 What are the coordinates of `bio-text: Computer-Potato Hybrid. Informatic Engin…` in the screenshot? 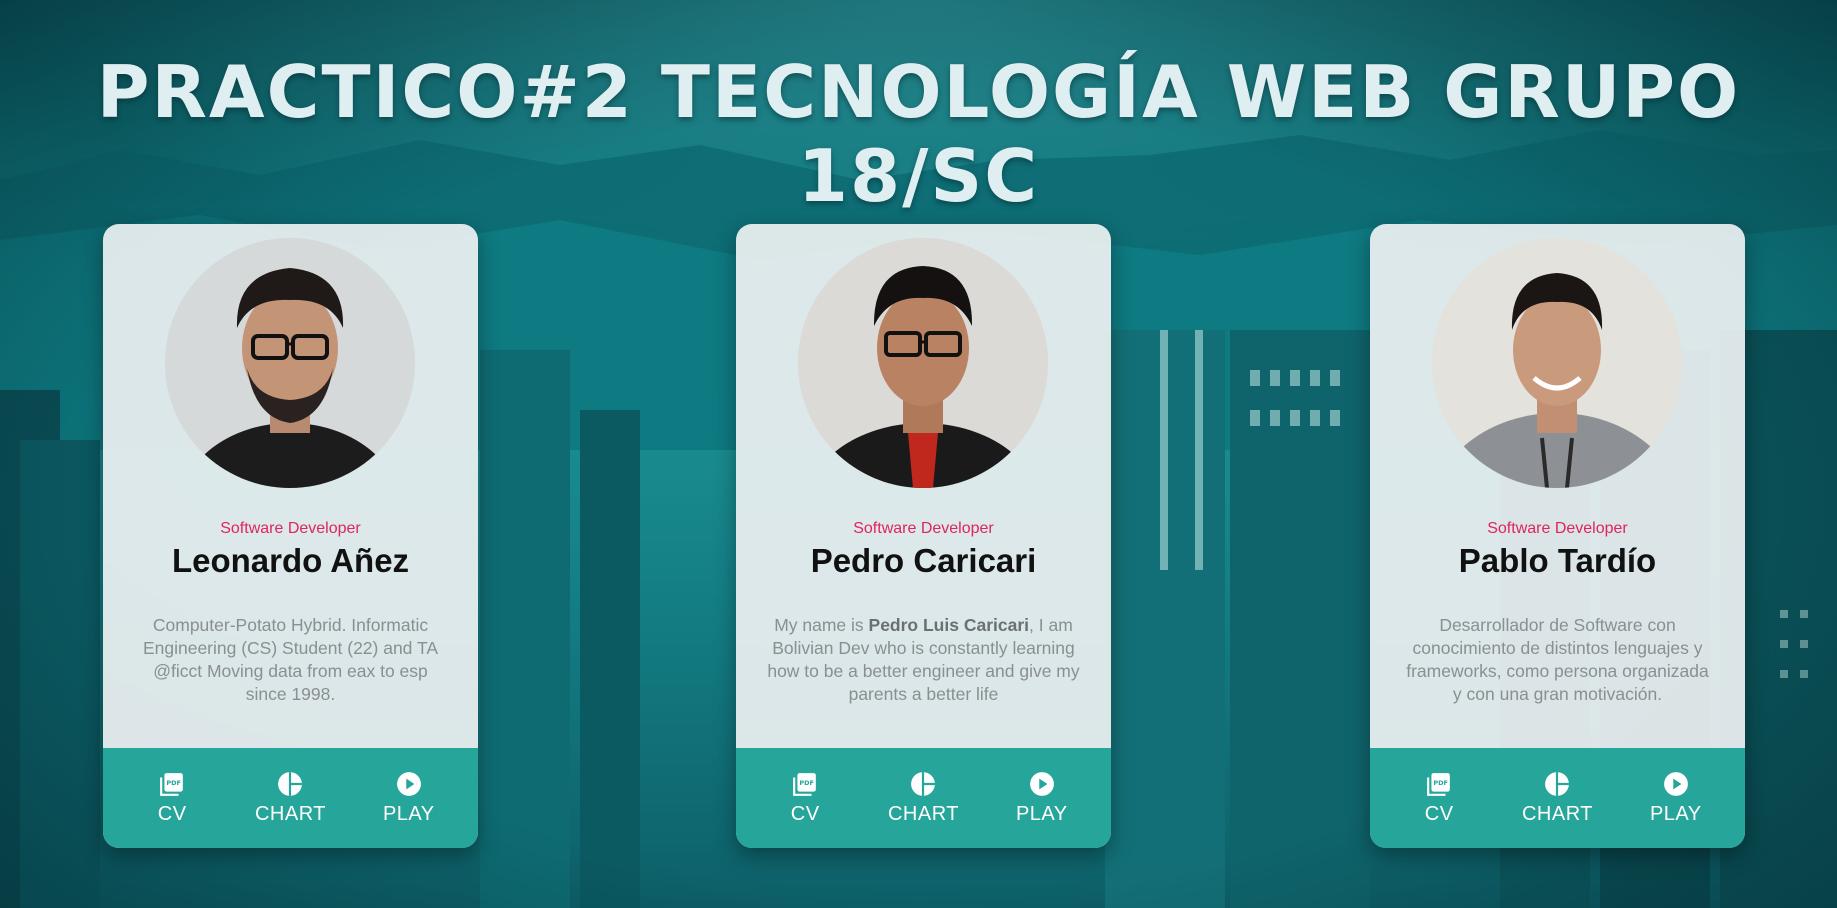 It's located at (290, 659).